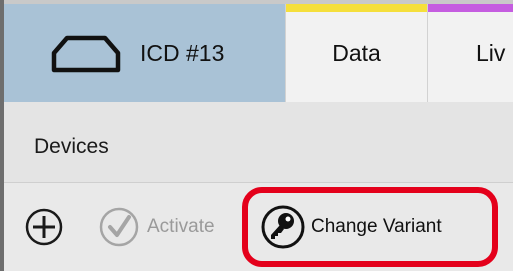 The image size is (513, 271). I want to click on check-circle-icon, so click(119, 227).